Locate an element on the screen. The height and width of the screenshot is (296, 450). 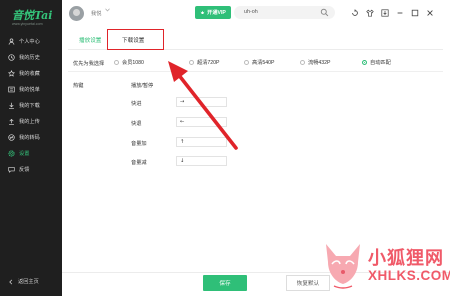
radio-dot-selected is located at coordinates (364, 62).